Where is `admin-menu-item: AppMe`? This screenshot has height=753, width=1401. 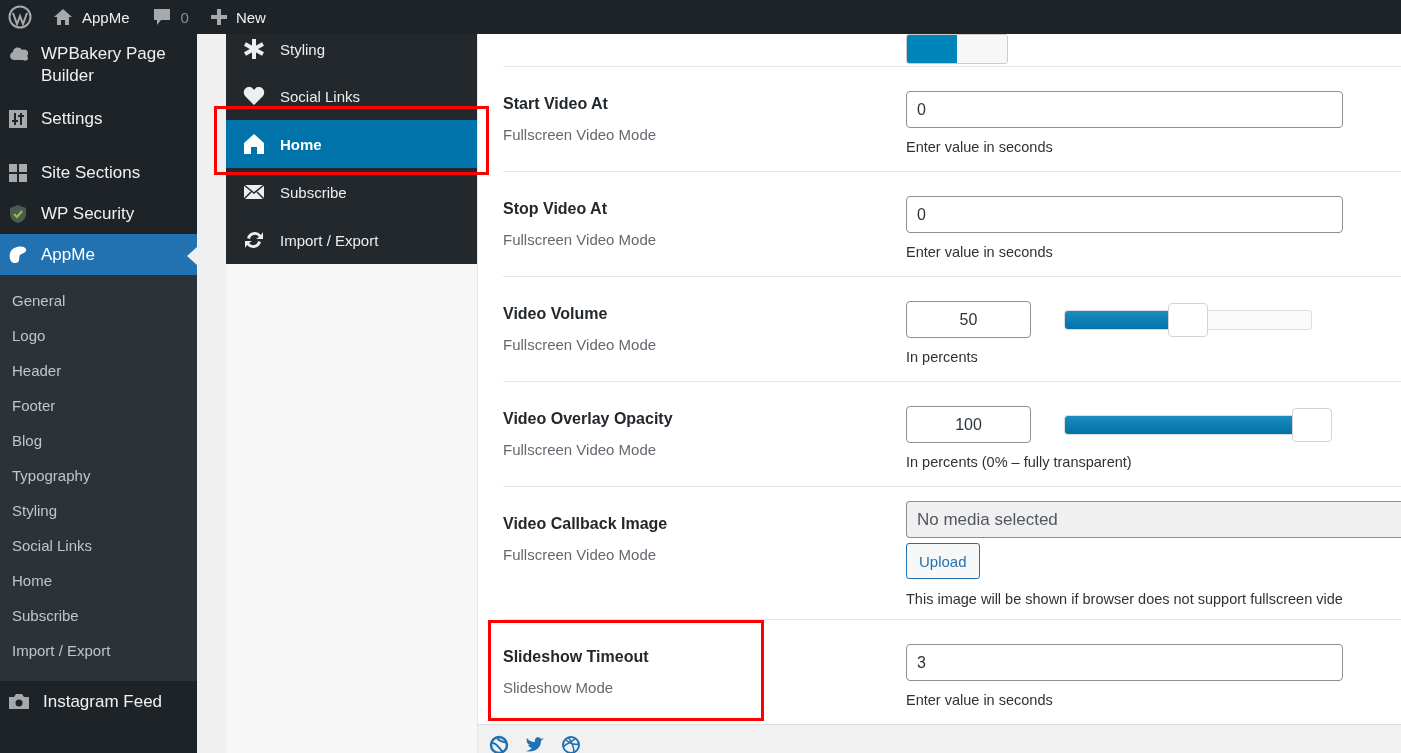 admin-menu-item: AppMe is located at coordinates (98, 254).